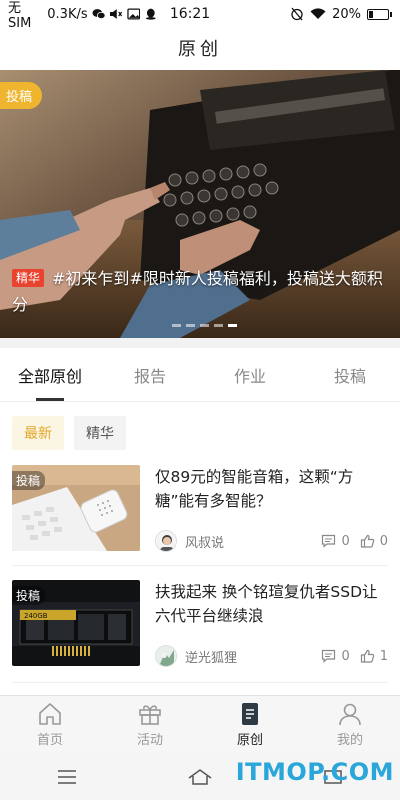 The image size is (400, 800). What do you see at coordinates (149, 740) in the screenshot?
I see `nav-activity-label: 活动` at bounding box center [149, 740].